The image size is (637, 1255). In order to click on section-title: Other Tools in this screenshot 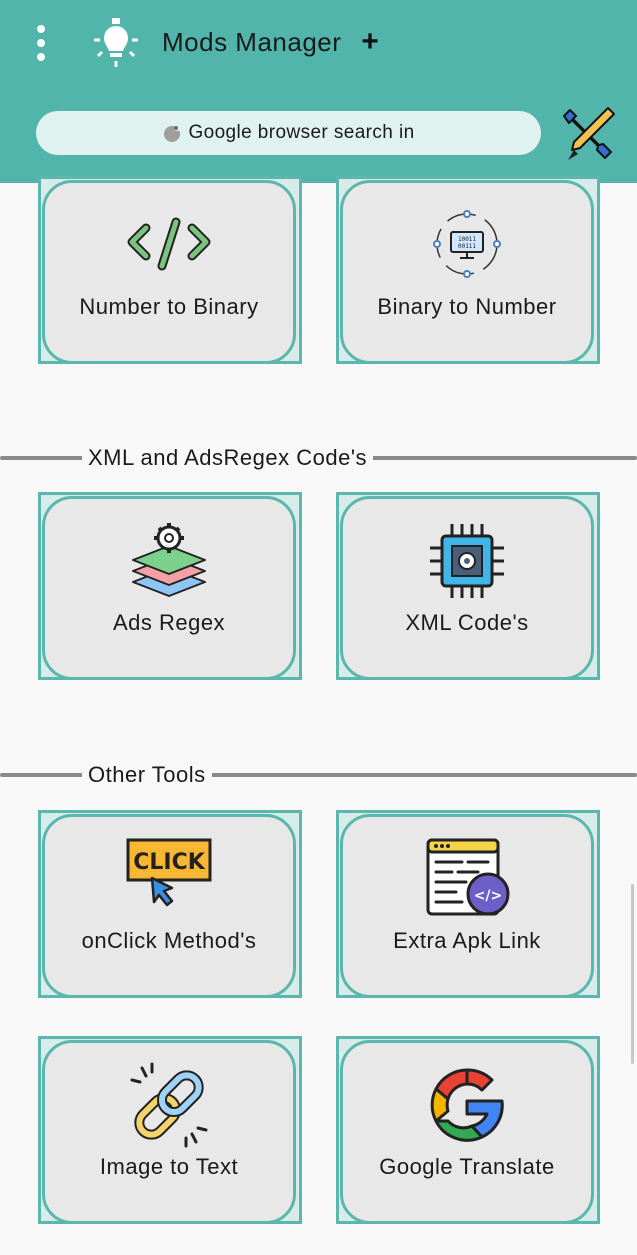, I will do `click(147, 775)`.